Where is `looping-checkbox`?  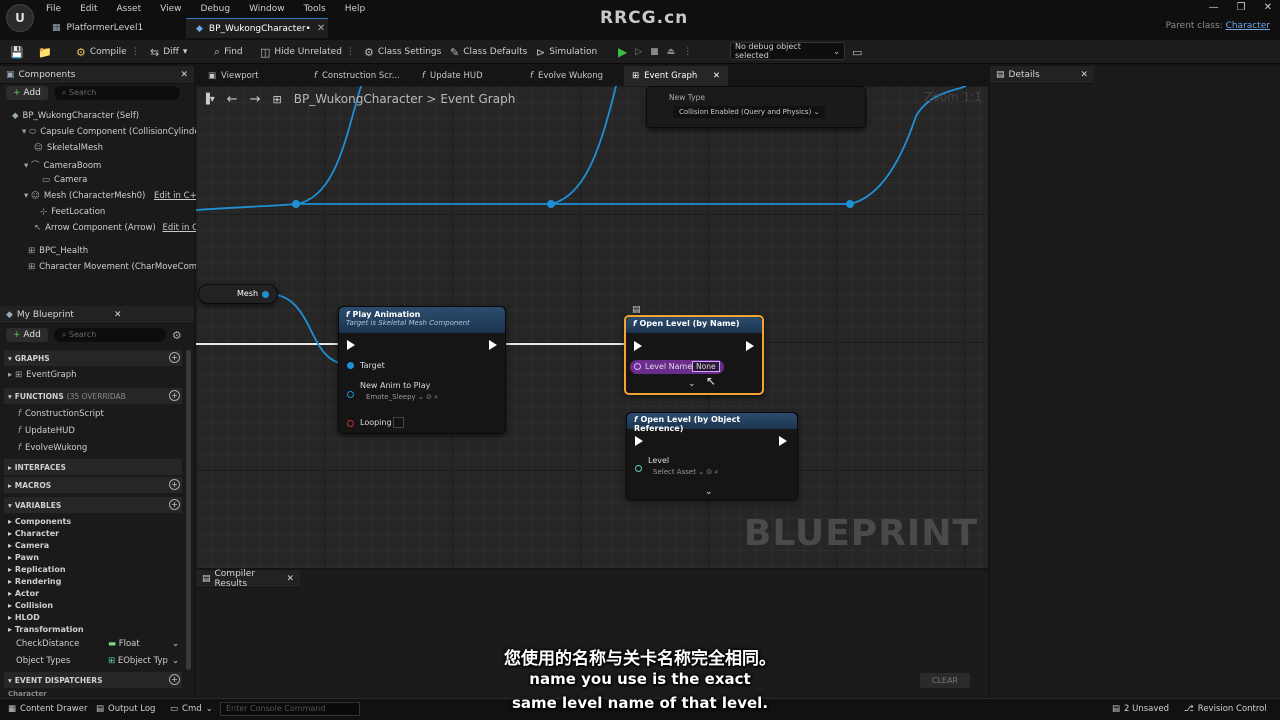
looping-checkbox is located at coordinates (398, 422).